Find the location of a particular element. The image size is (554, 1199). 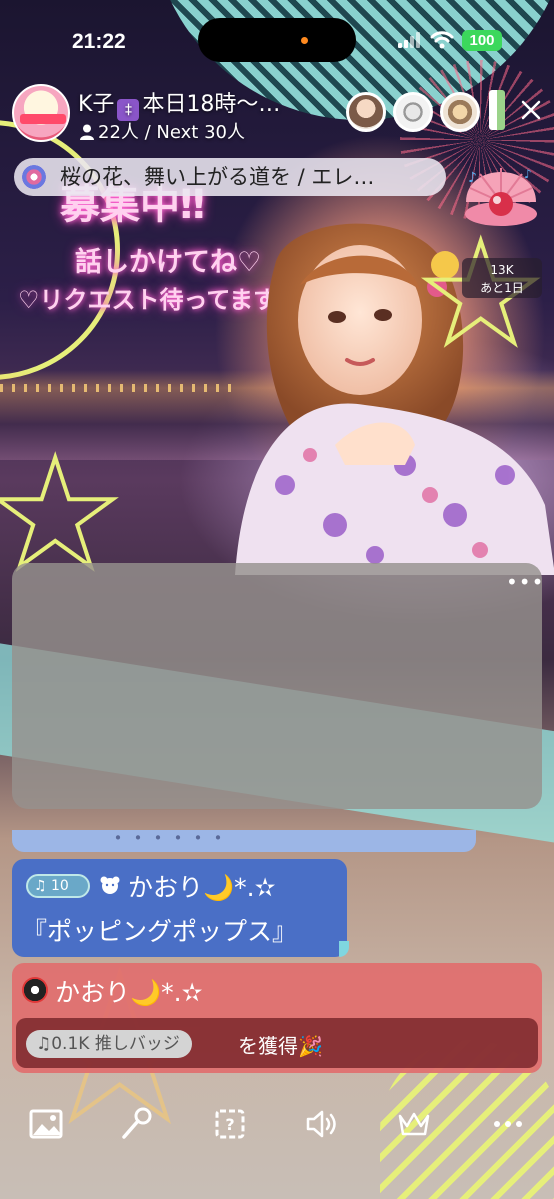

host-name-text: K子 is located at coordinates (96, 104).